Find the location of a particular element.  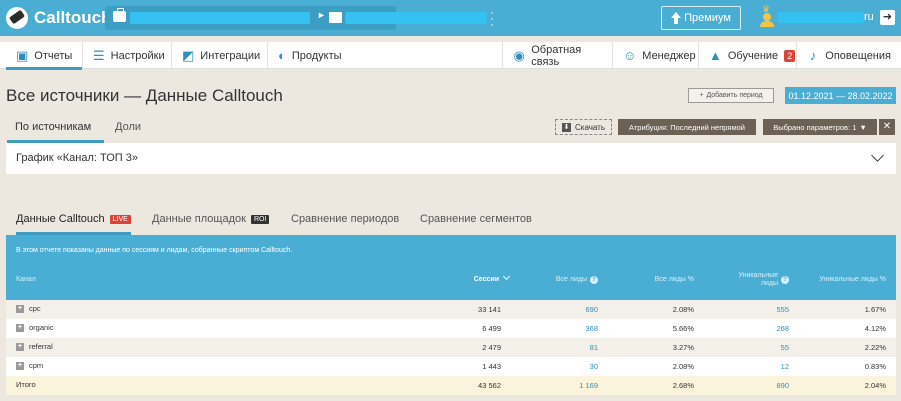

table-row: + organic 6 499 368 5.66% 268 4.12% is located at coordinates (451, 328).